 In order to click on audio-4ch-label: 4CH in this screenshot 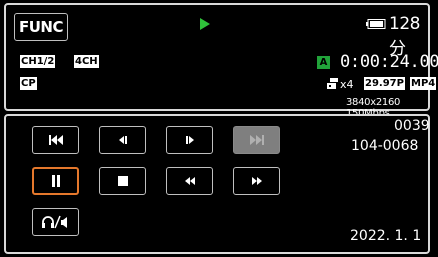, I will do `click(86, 61)`.